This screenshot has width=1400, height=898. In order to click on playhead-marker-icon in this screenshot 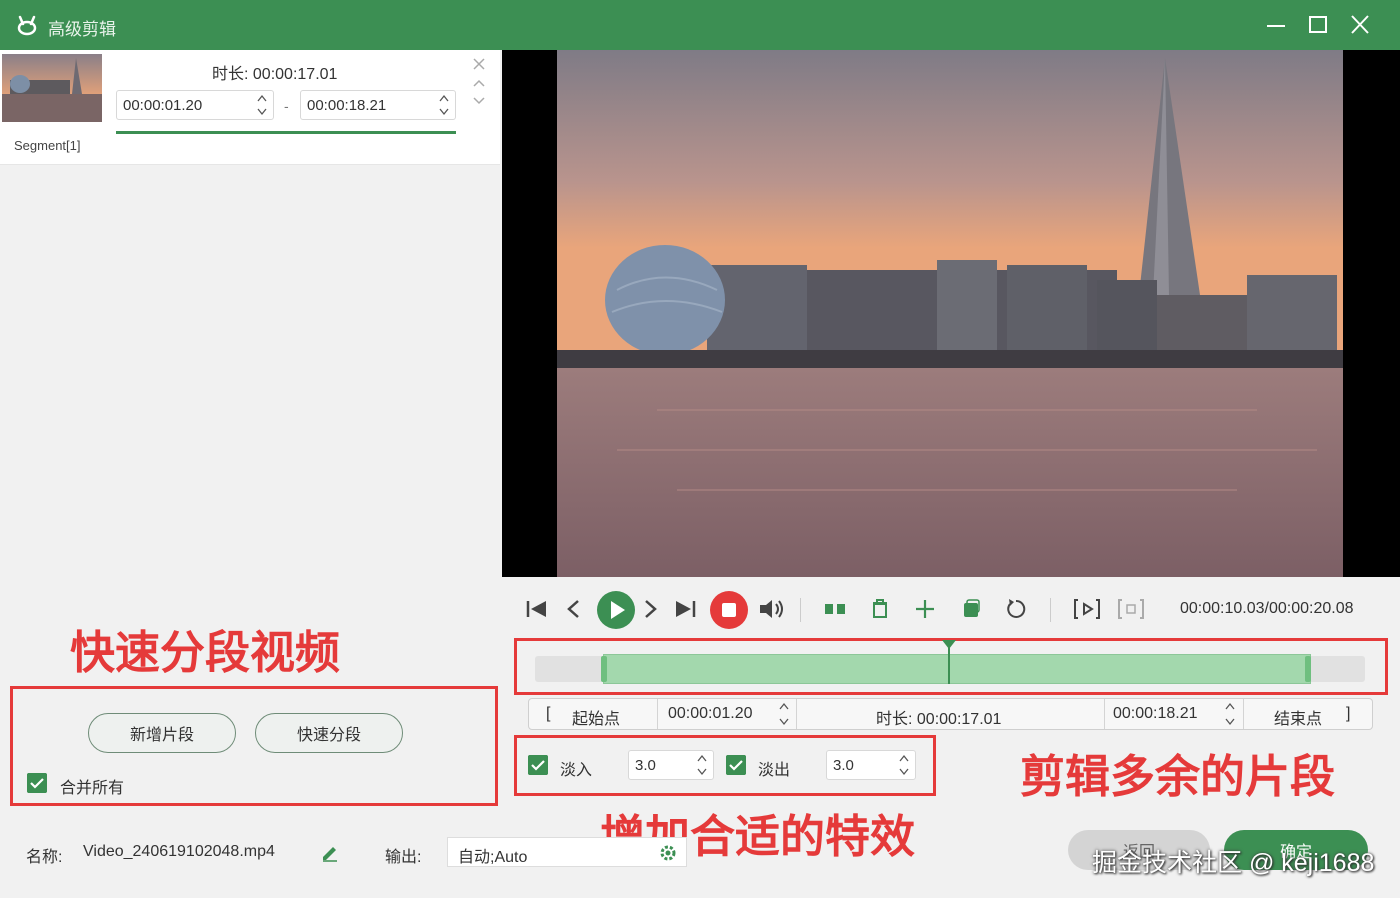, I will do `click(949, 645)`.